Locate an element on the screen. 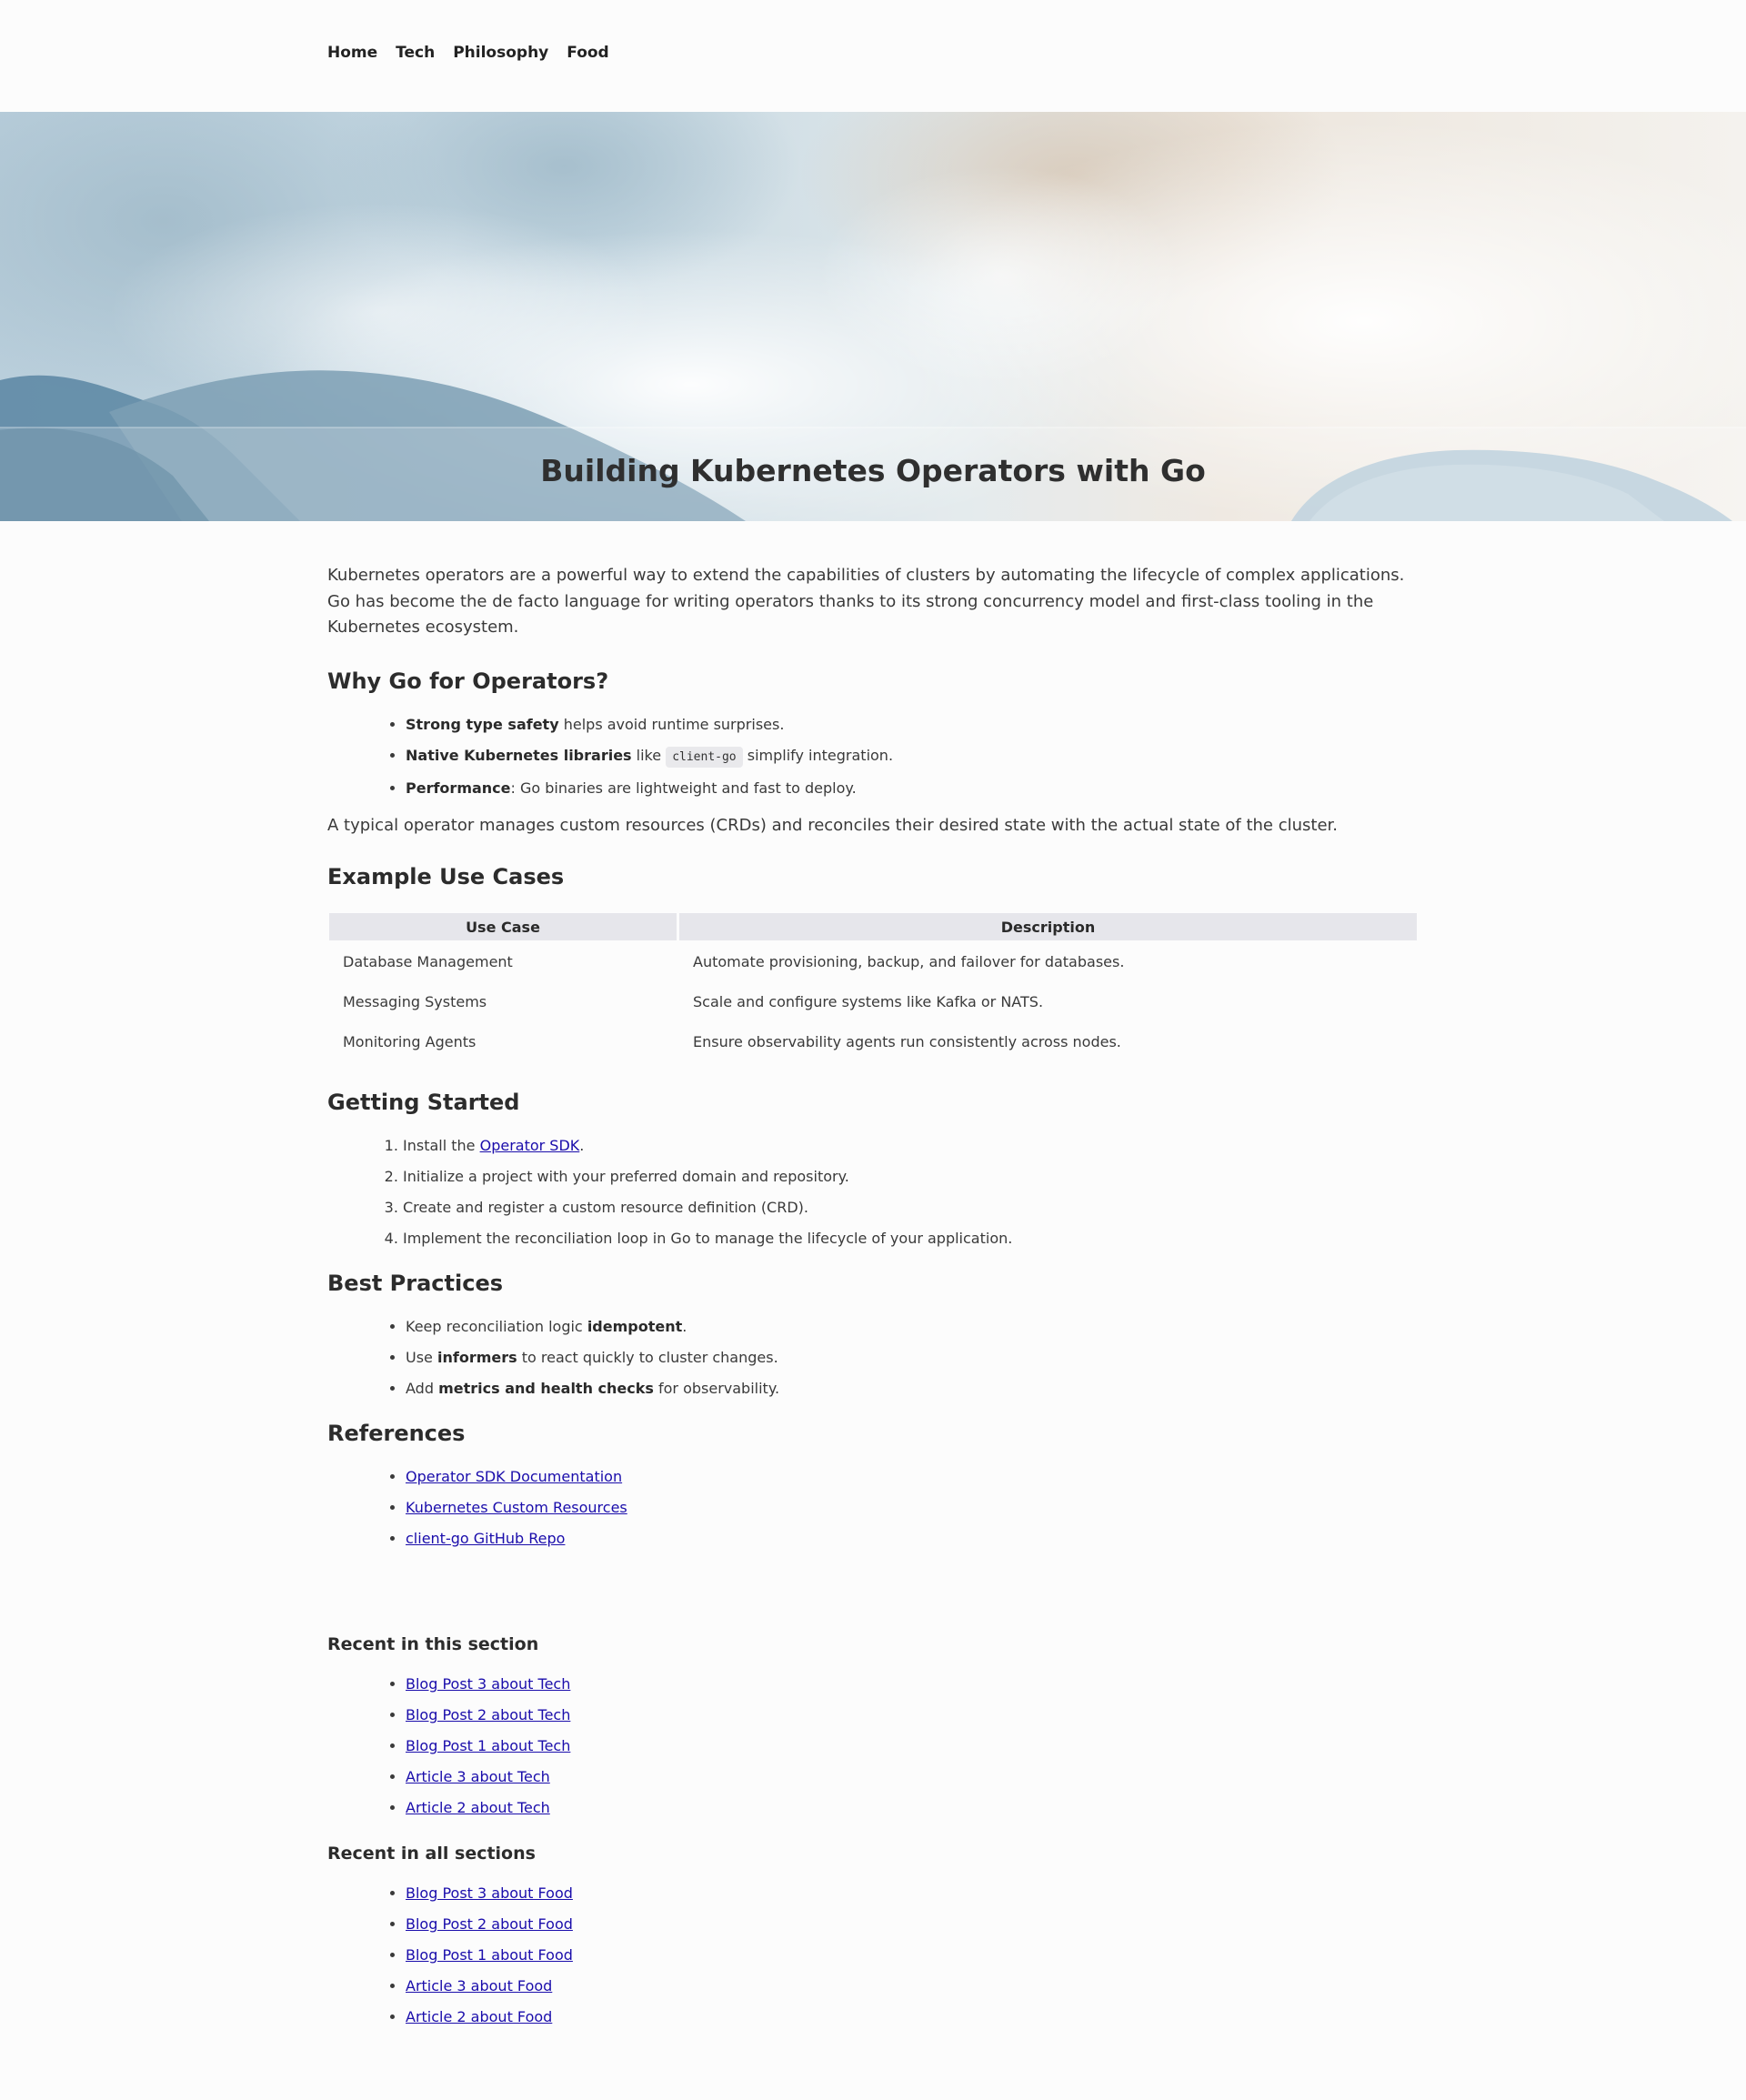 This screenshot has height=2100, width=1746. list-item: Blog Post 1 about Tech is located at coordinates (913, 1746).